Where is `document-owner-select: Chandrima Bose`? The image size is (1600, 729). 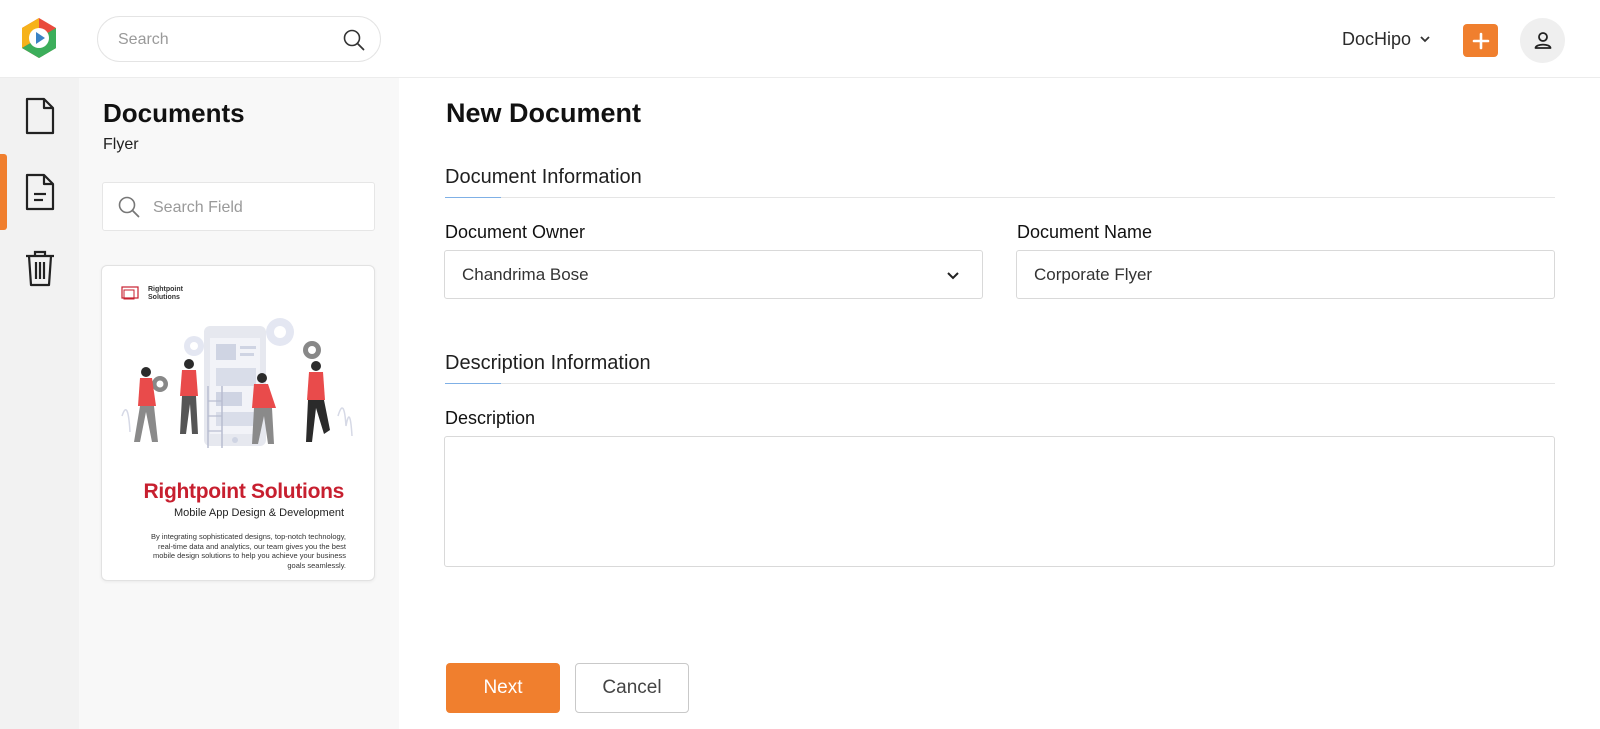
document-owner-select: Chandrima Bose is located at coordinates (713, 274).